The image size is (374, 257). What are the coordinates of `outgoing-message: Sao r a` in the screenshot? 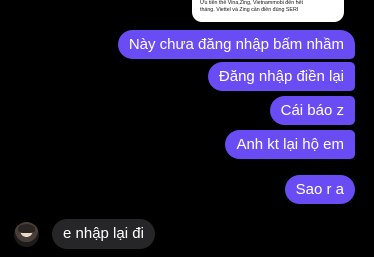 It's located at (319, 189).